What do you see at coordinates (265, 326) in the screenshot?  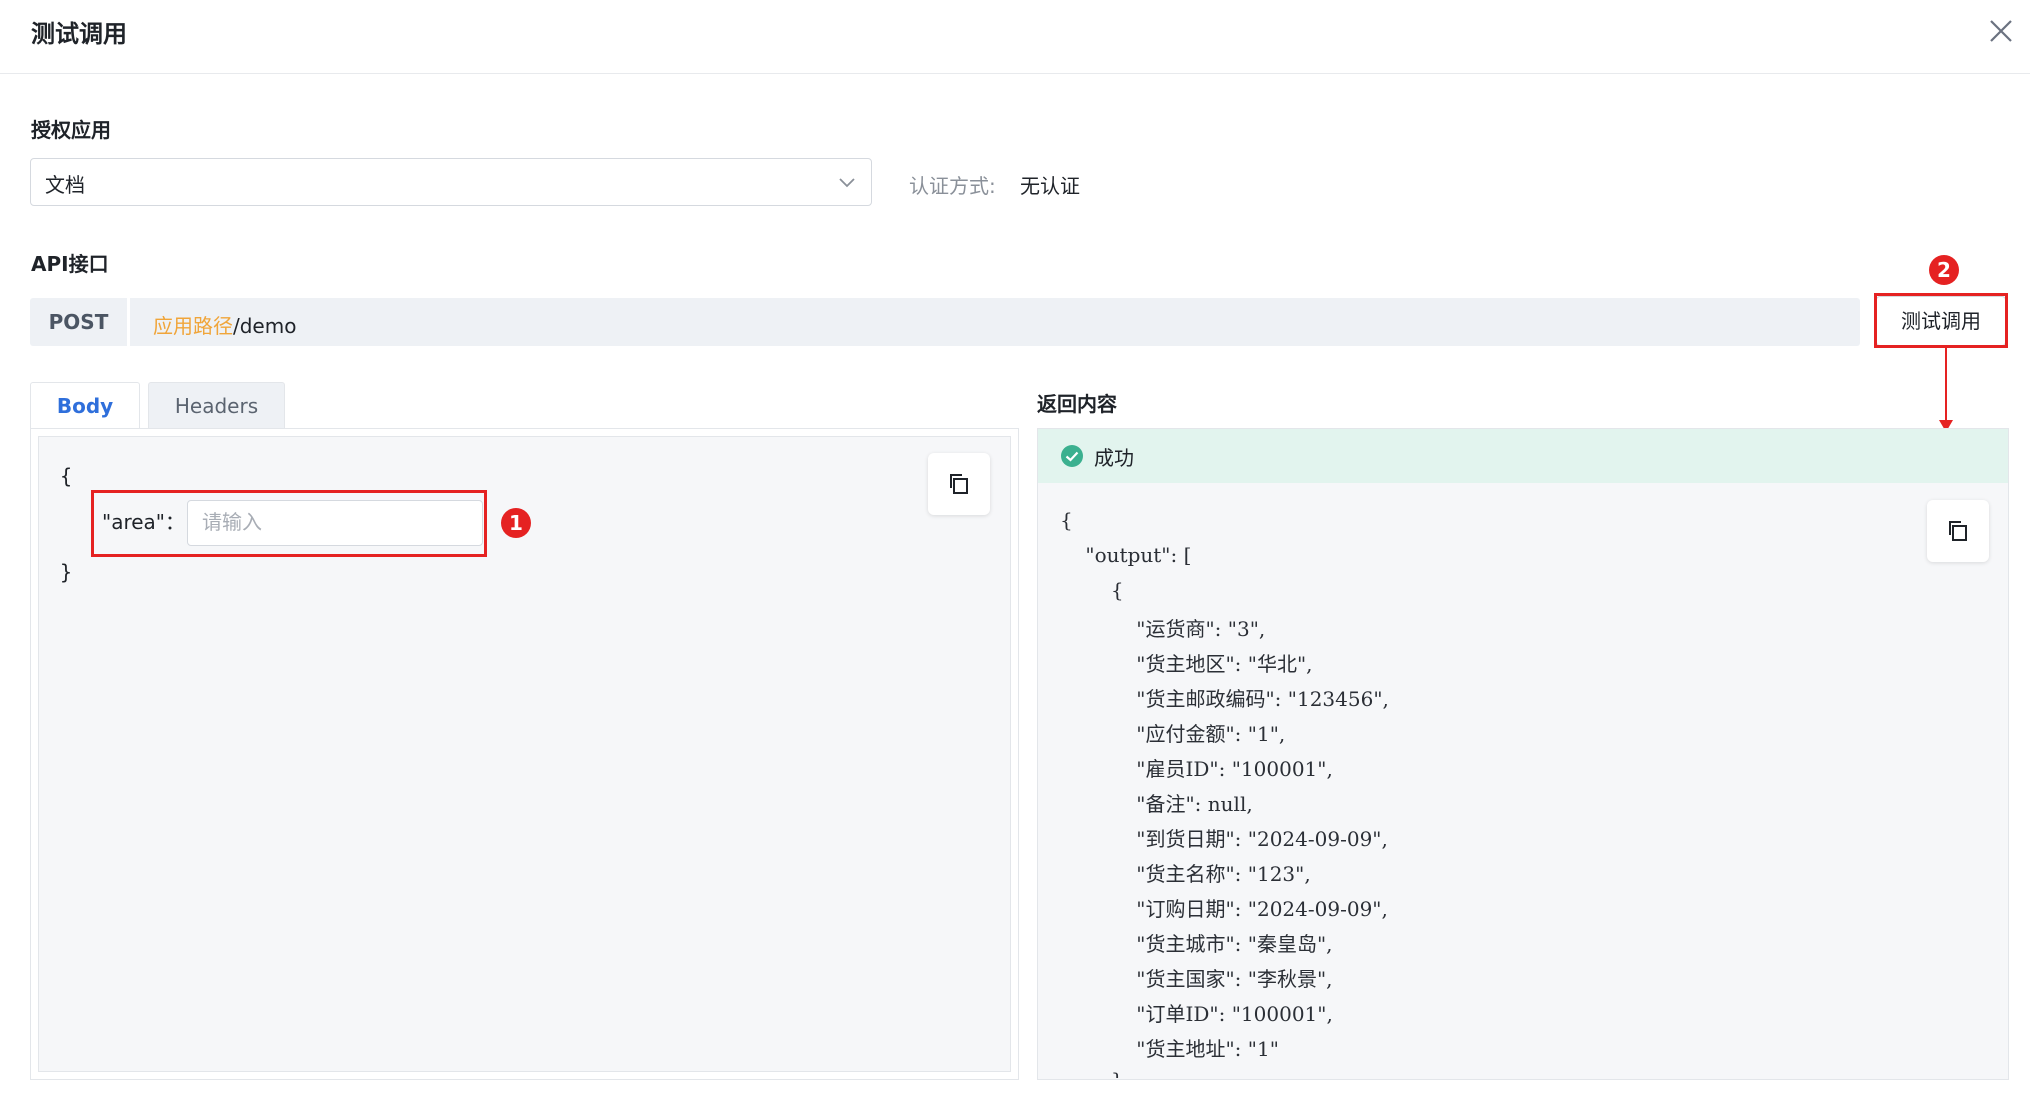 I see `api-path-suffix: /demo` at bounding box center [265, 326].